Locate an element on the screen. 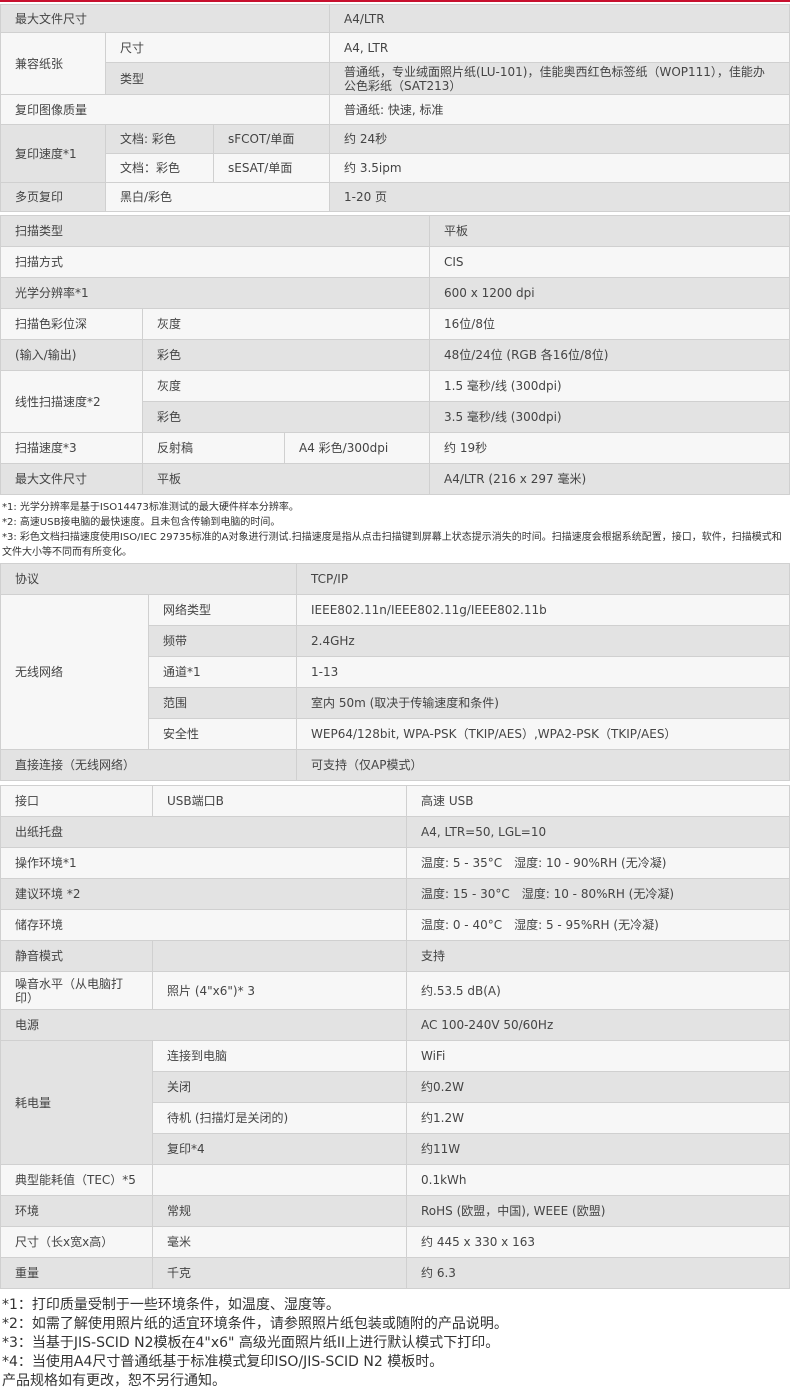 The height and width of the screenshot is (1391, 790). spec-value: 2.4GHz is located at coordinates (543, 641).